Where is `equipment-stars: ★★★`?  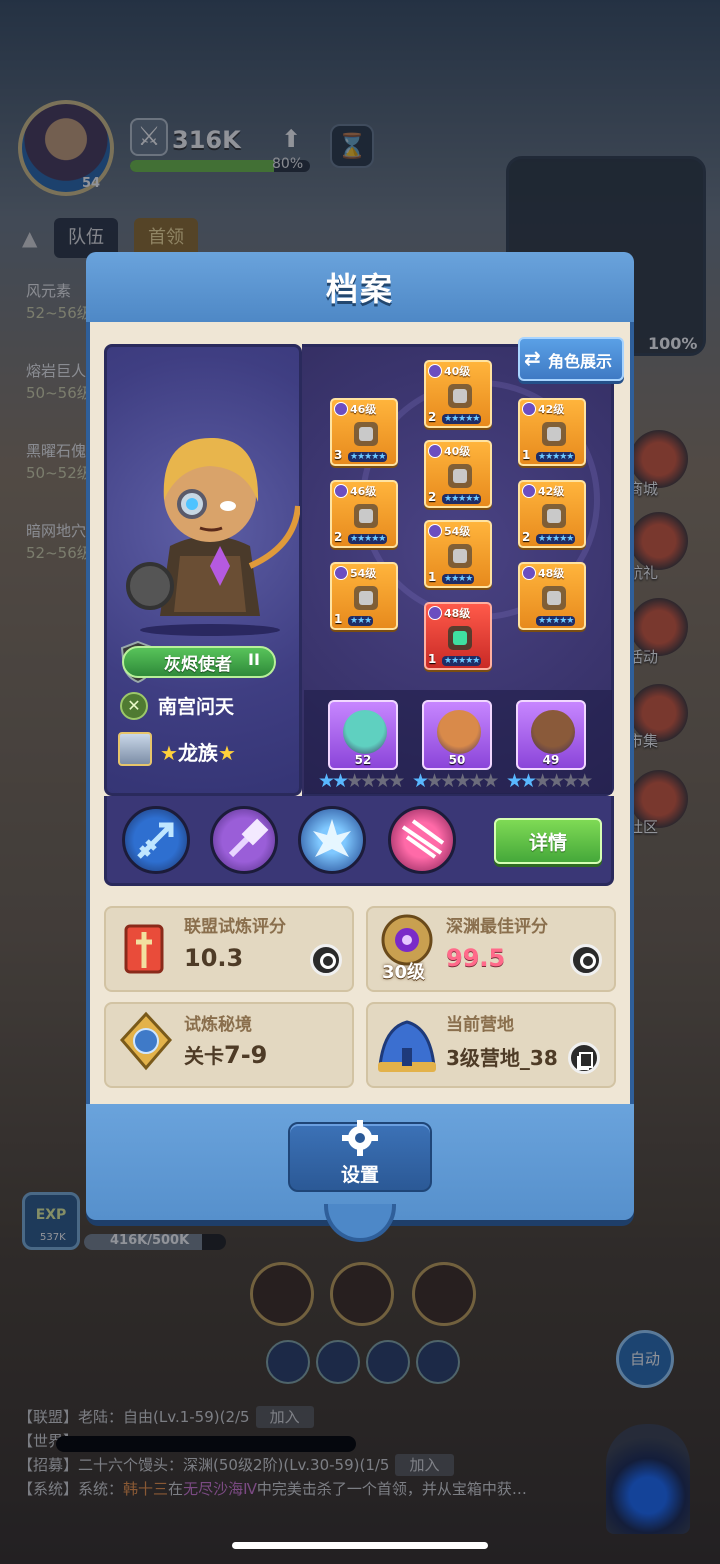
equipment-stars: ★★★ is located at coordinates (361, 621).